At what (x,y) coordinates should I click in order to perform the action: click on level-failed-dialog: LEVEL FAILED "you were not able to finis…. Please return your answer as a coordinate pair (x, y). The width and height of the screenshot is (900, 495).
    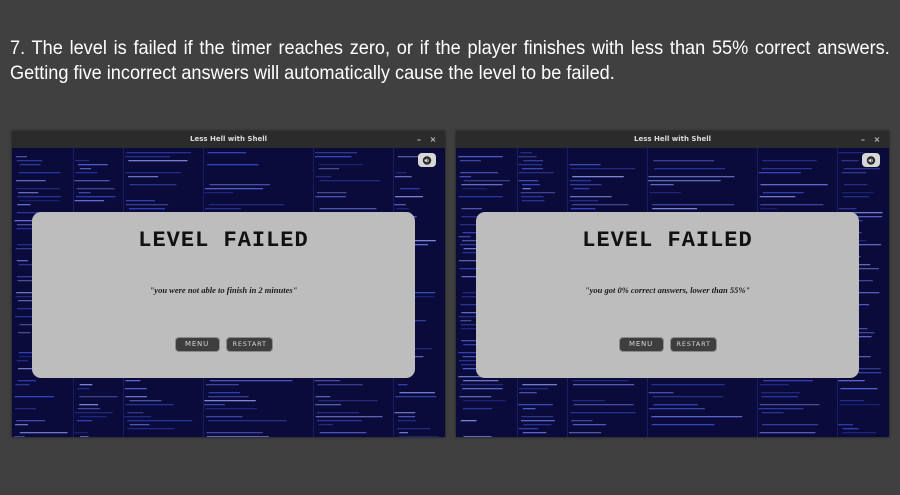
    Looking at the image, I should click on (223, 295).